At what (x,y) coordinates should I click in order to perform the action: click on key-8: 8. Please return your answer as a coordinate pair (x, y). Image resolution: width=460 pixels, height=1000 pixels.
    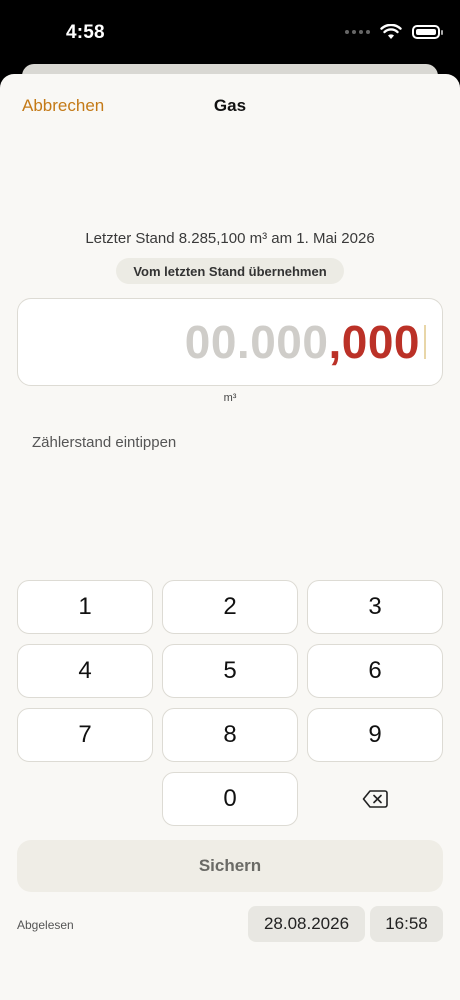
    Looking at the image, I should click on (230, 735).